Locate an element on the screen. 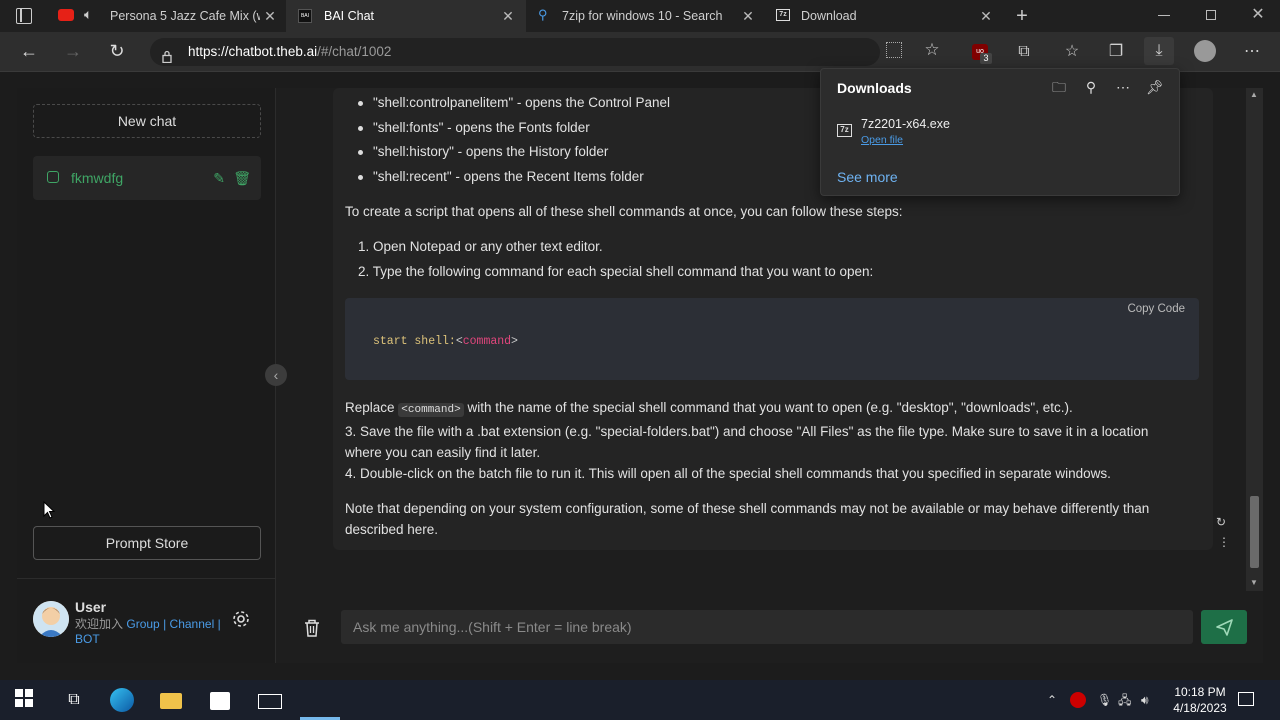 This screenshot has height=720, width=1280. settings-gear-icon is located at coordinates (241, 619).